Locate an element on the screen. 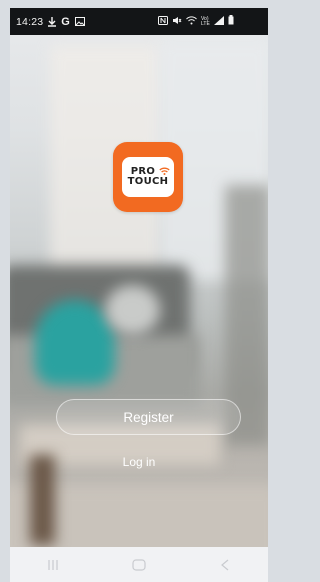  back-icon is located at coordinates (225, 565).